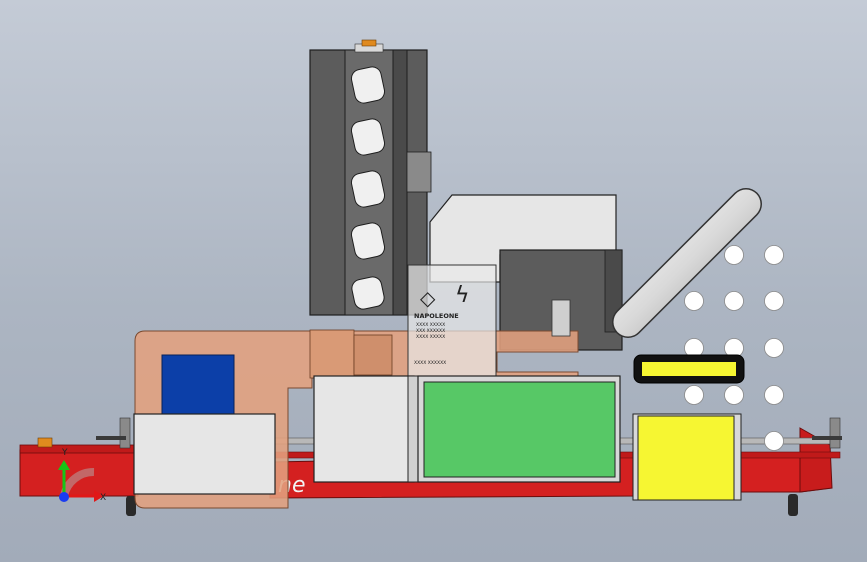 The image size is (867, 562). Describe the element at coordinates (64, 497) in the screenshot. I see `z-axis-dot` at that location.